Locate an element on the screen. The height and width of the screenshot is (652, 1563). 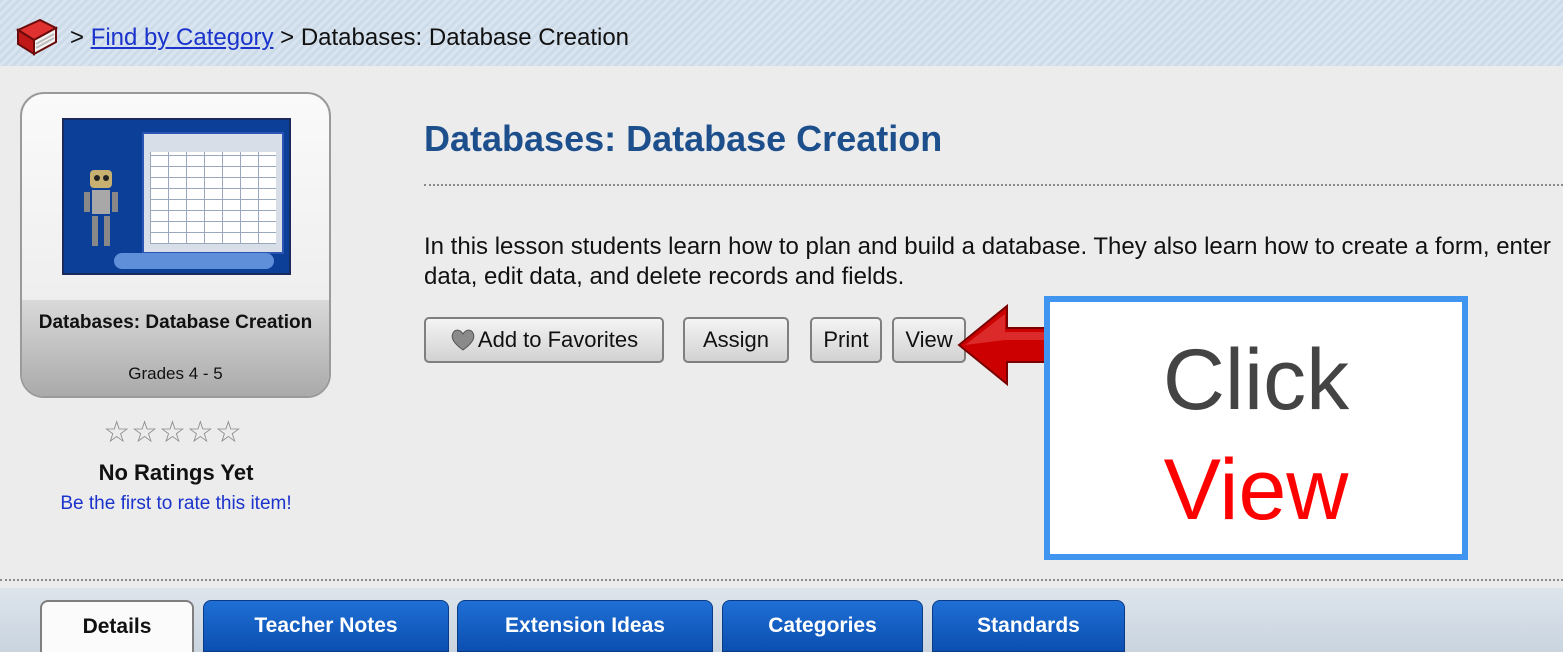
card-grades: Grades 4 - 5 is located at coordinates (175, 373).